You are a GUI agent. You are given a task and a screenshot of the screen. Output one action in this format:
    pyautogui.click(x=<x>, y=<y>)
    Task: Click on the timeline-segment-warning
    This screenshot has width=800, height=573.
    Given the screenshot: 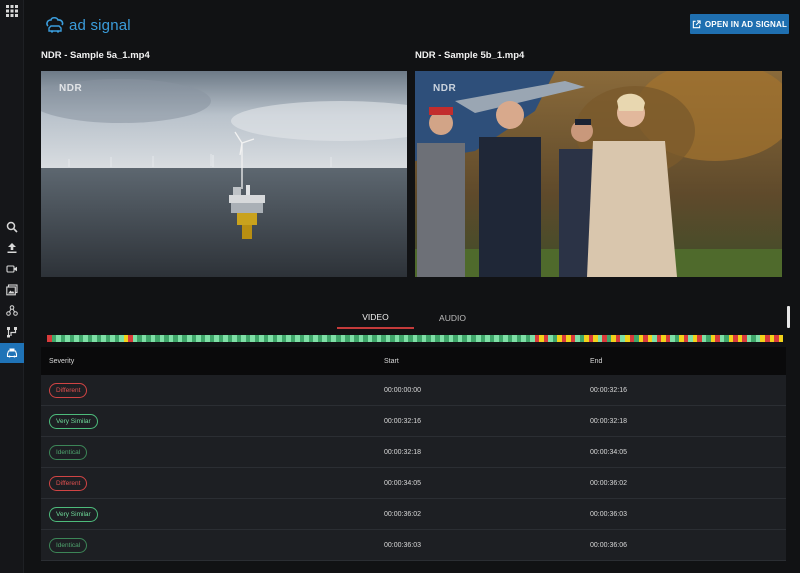 What is the action you would take?
    pyautogui.click(x=781, y=338)
    